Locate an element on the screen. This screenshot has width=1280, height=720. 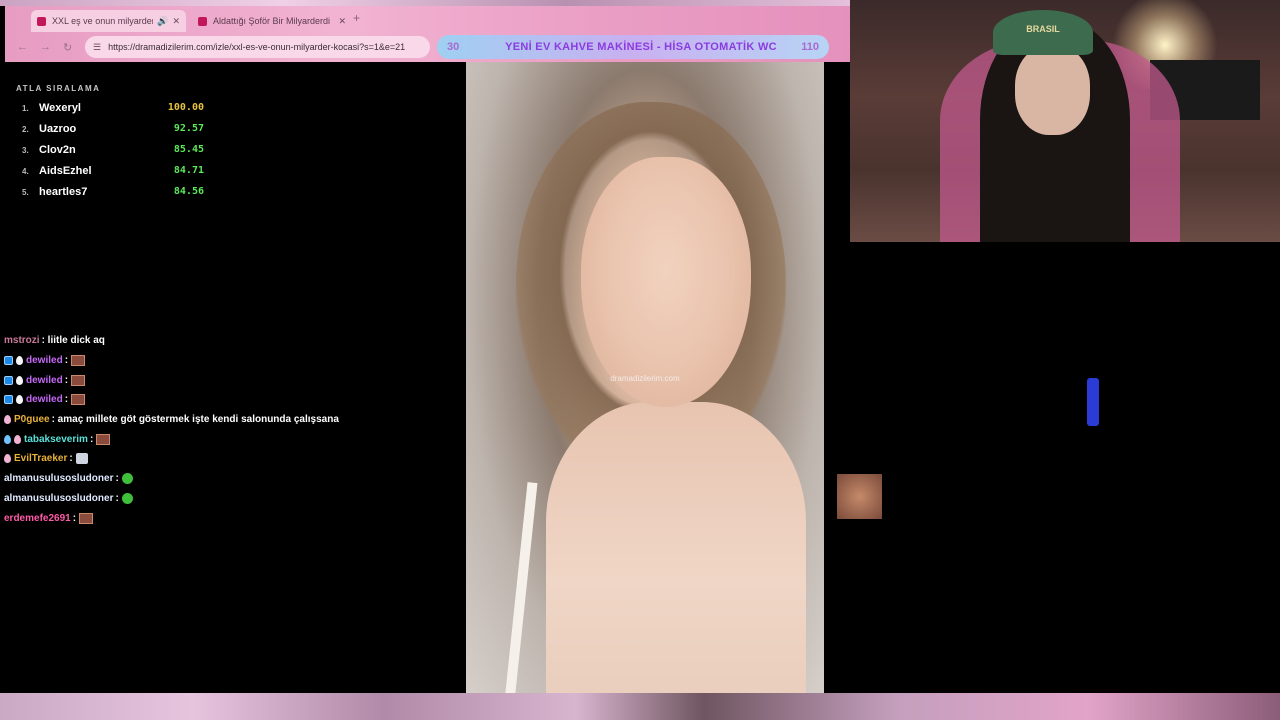
leaderboard-name: Uazroo is located at coordinates (58, 129).